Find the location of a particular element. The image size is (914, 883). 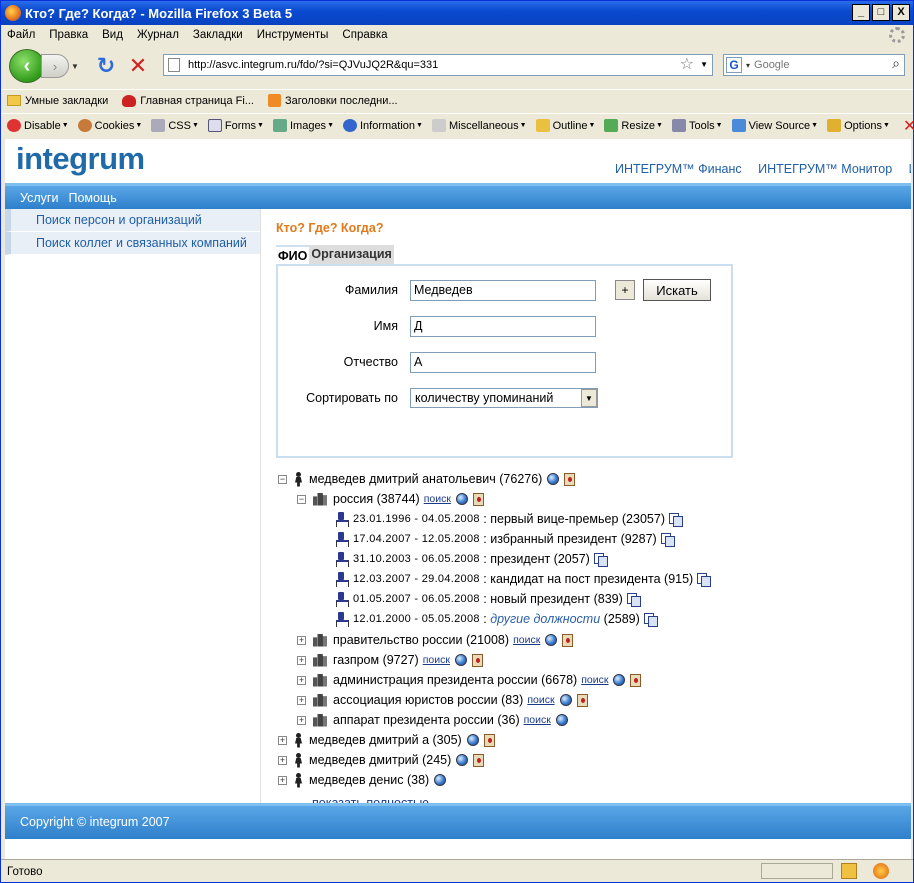

surname-input is located at coordinates (503, 290).